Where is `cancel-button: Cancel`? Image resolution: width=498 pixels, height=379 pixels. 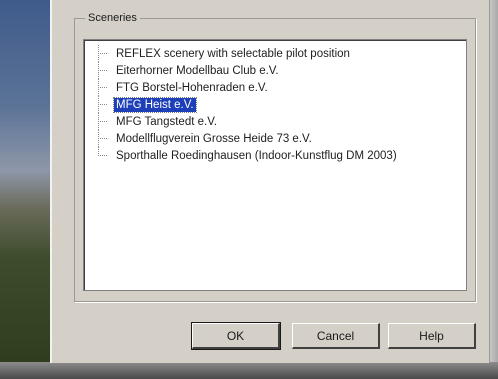
cancel-button: Cancel is located at coordinates (336, 336).